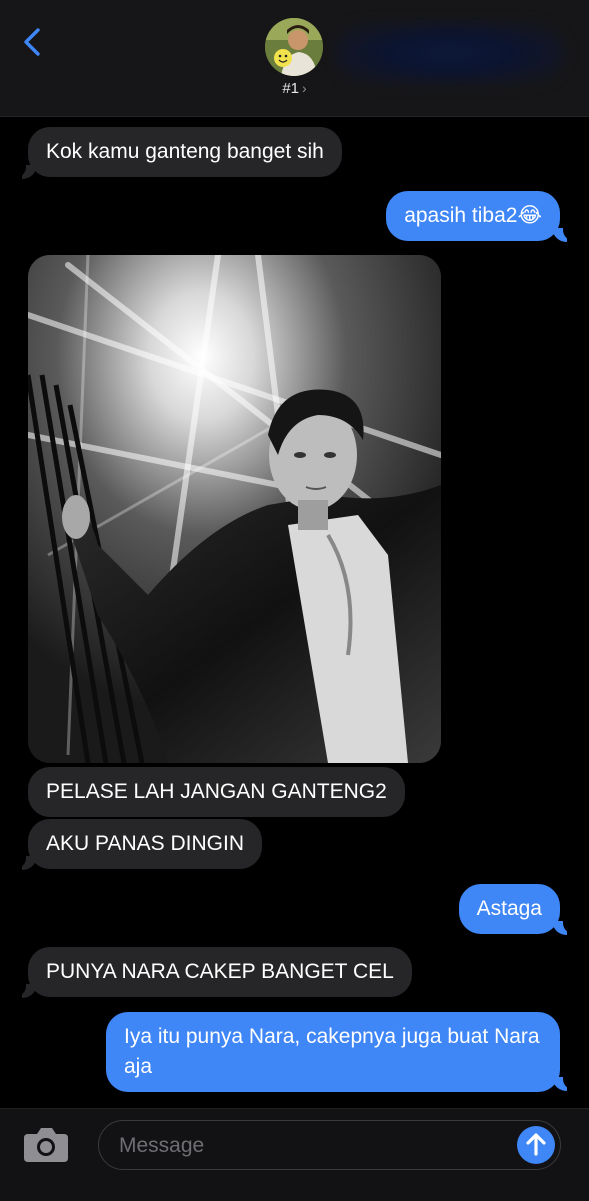 The height and width of the screenshot is (1201, 589). I want to click on contact-name: #1, so click(290, 88).